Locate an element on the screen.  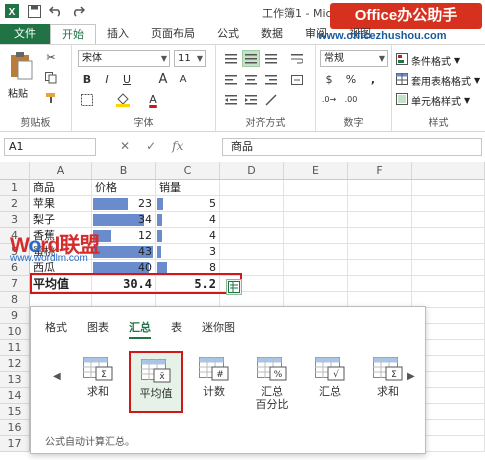
redo-icon is located at coordinates (78, 11).